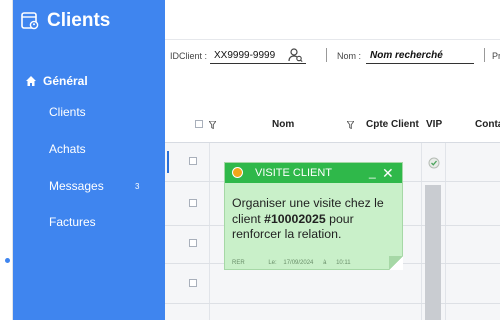 This screenshot has width=500, height=320. I want to click on row-divider, so click(332, 303).